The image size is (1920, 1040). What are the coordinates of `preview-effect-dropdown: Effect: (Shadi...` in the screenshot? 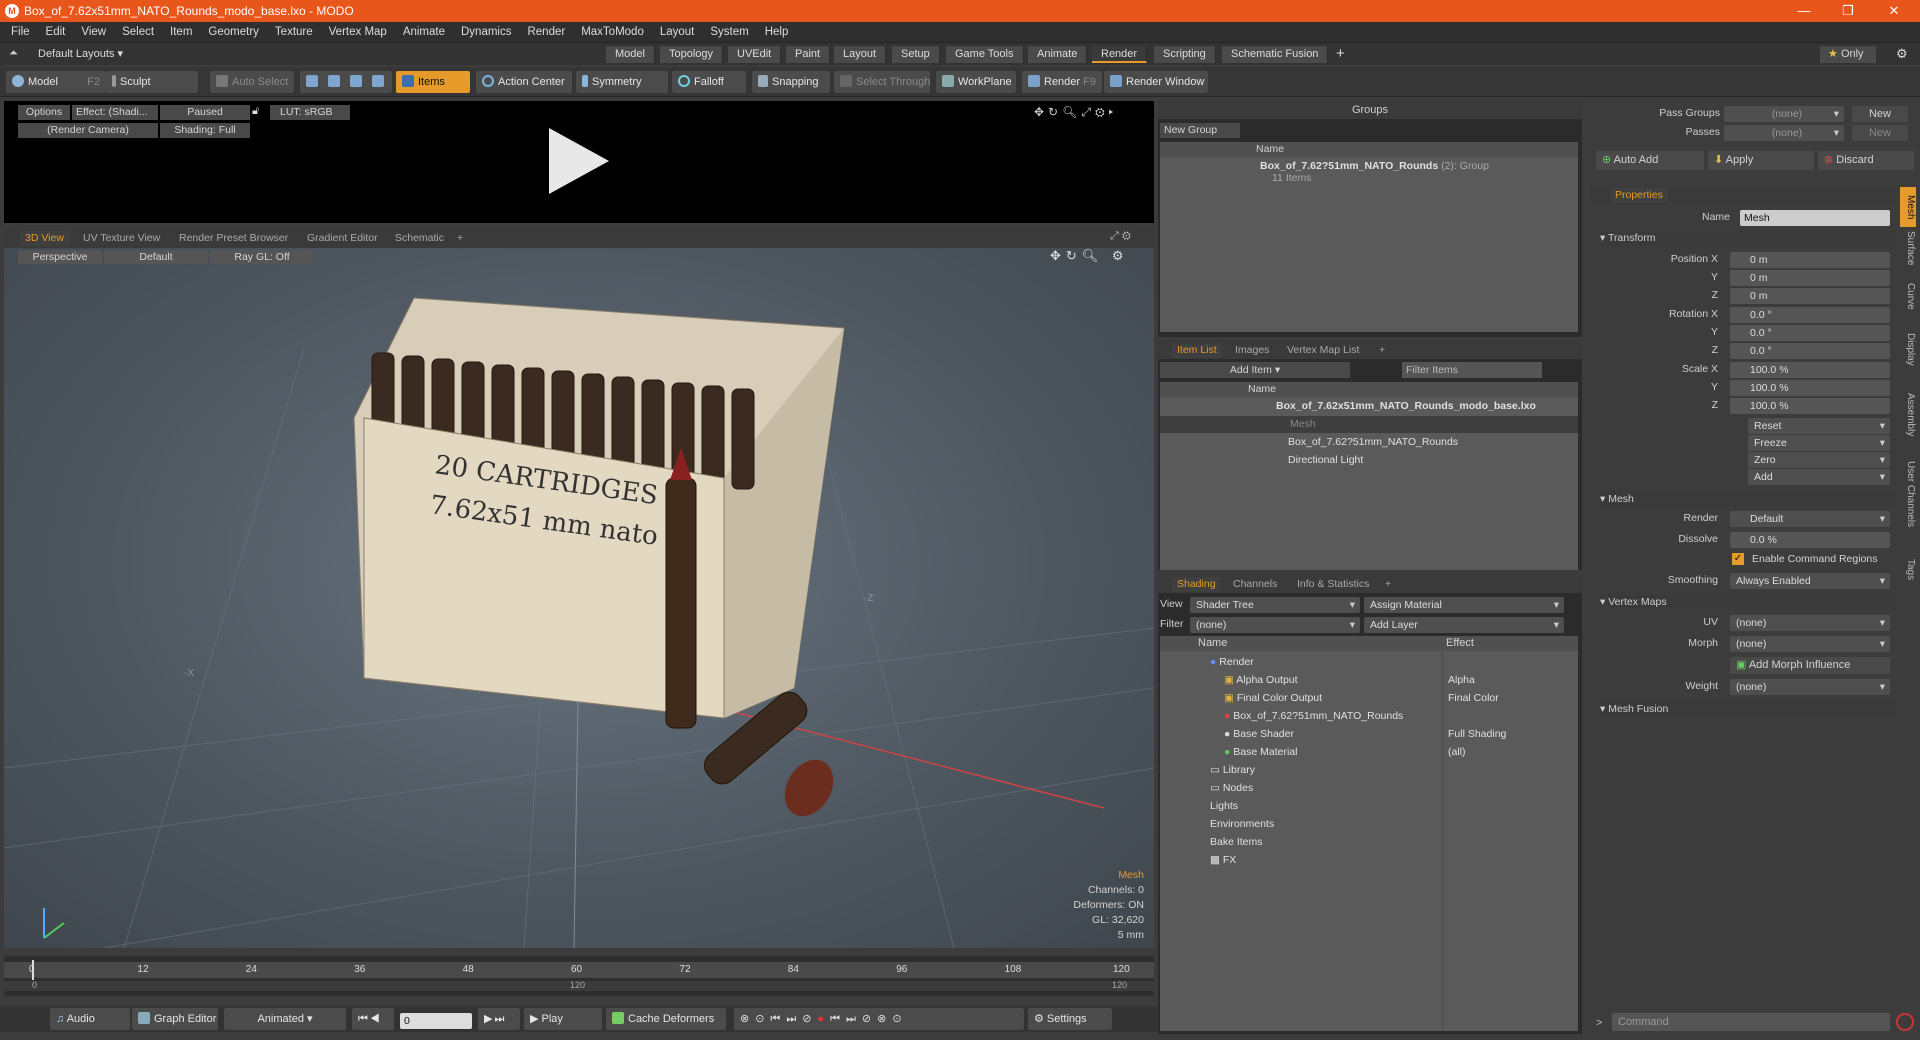 It's located at (115, 112).